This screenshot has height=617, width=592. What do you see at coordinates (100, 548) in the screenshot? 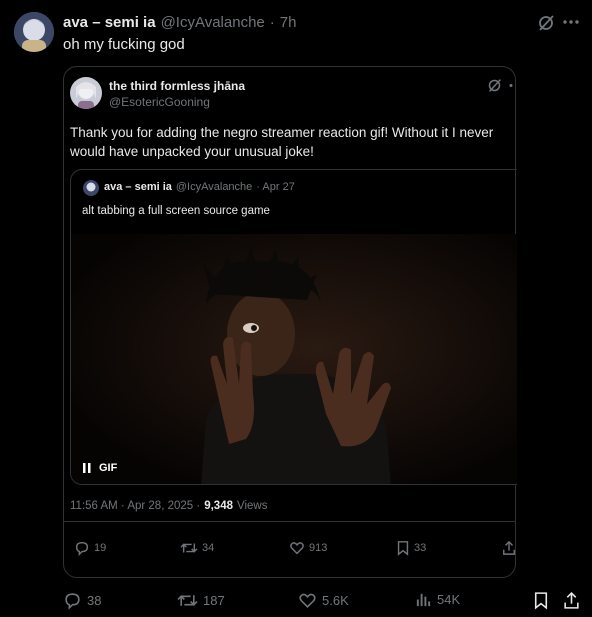
I see `quoted-reply-count: 19` at bounding box center [100, 548].